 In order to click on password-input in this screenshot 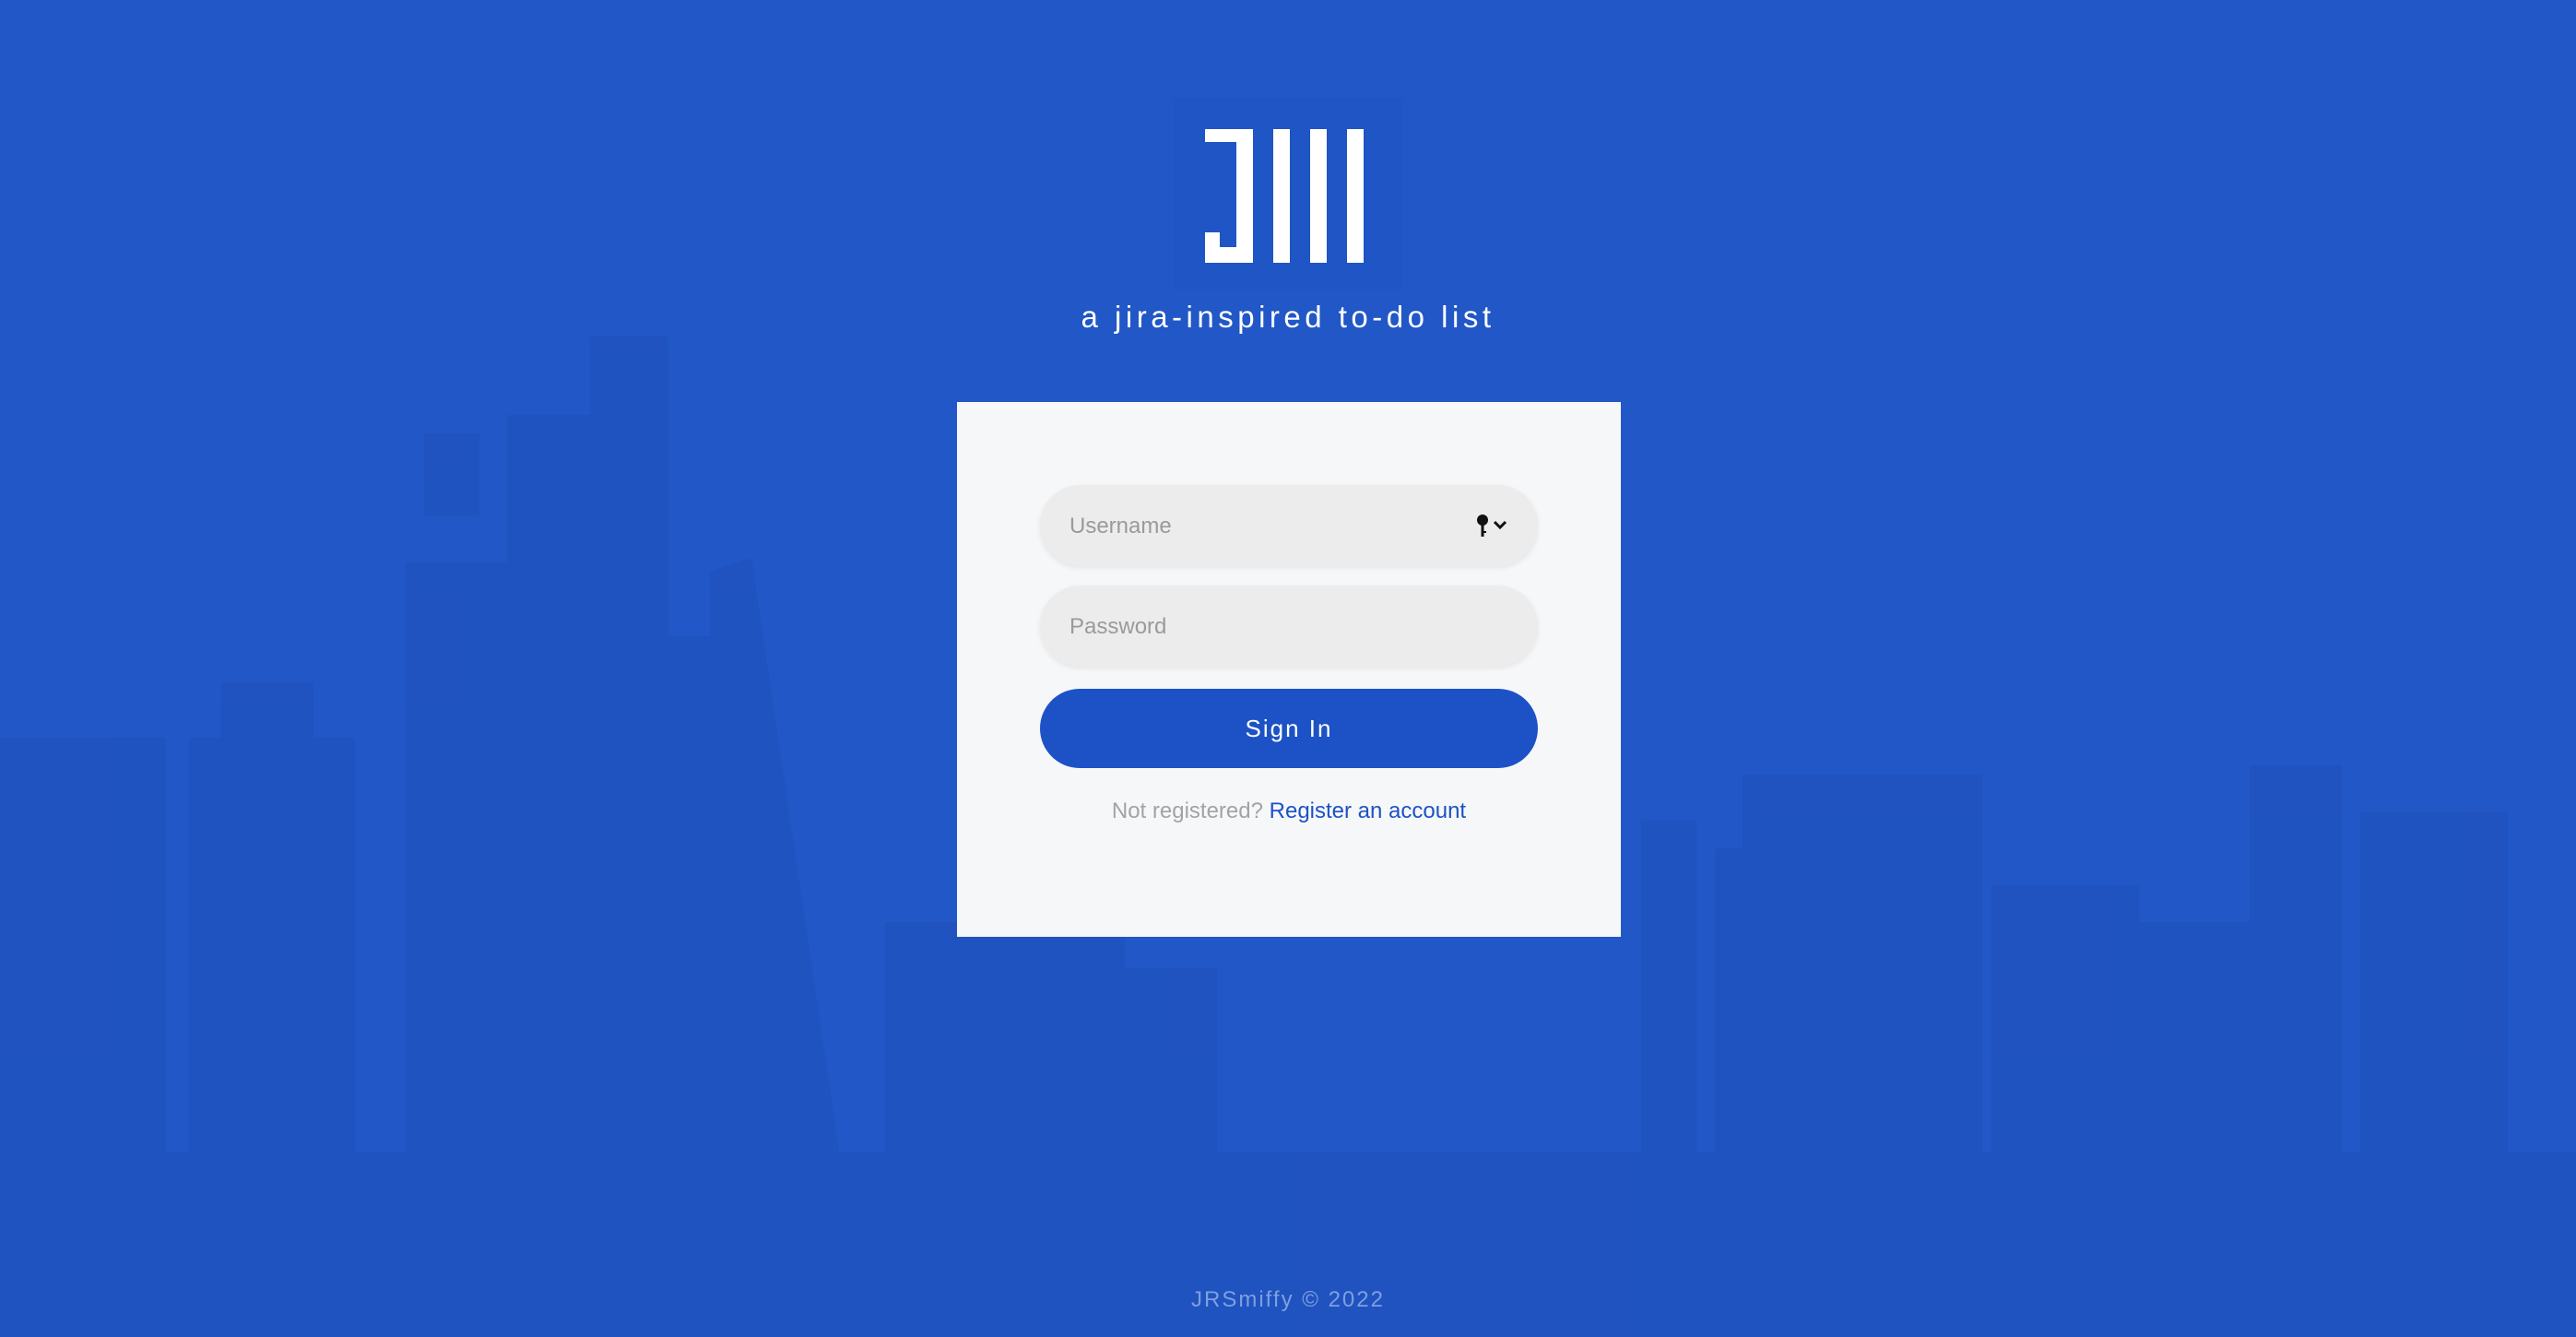, I will do `click(1272, 627)`.